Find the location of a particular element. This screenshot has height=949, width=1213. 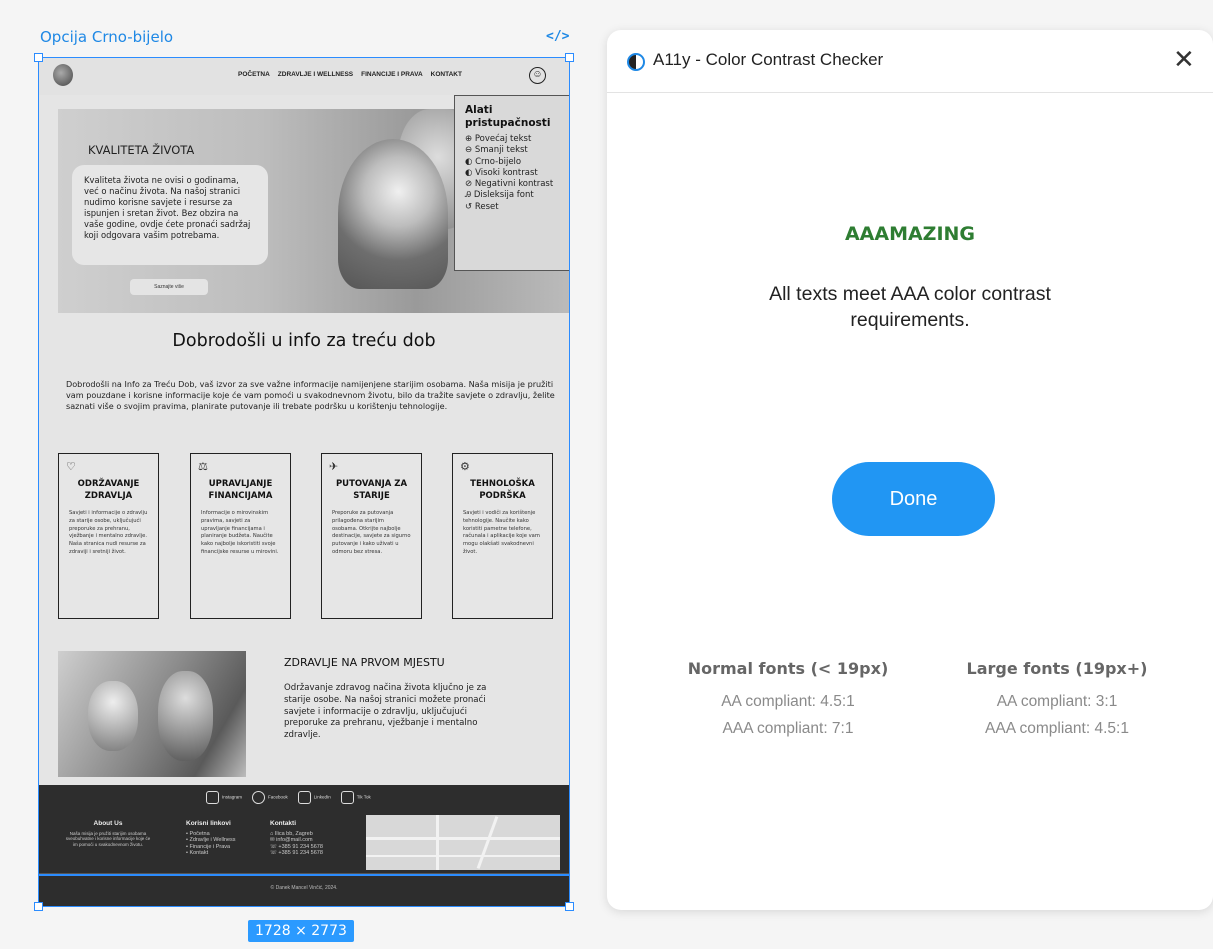

instagram-link: Instagram is located at coordinates (224, 797).